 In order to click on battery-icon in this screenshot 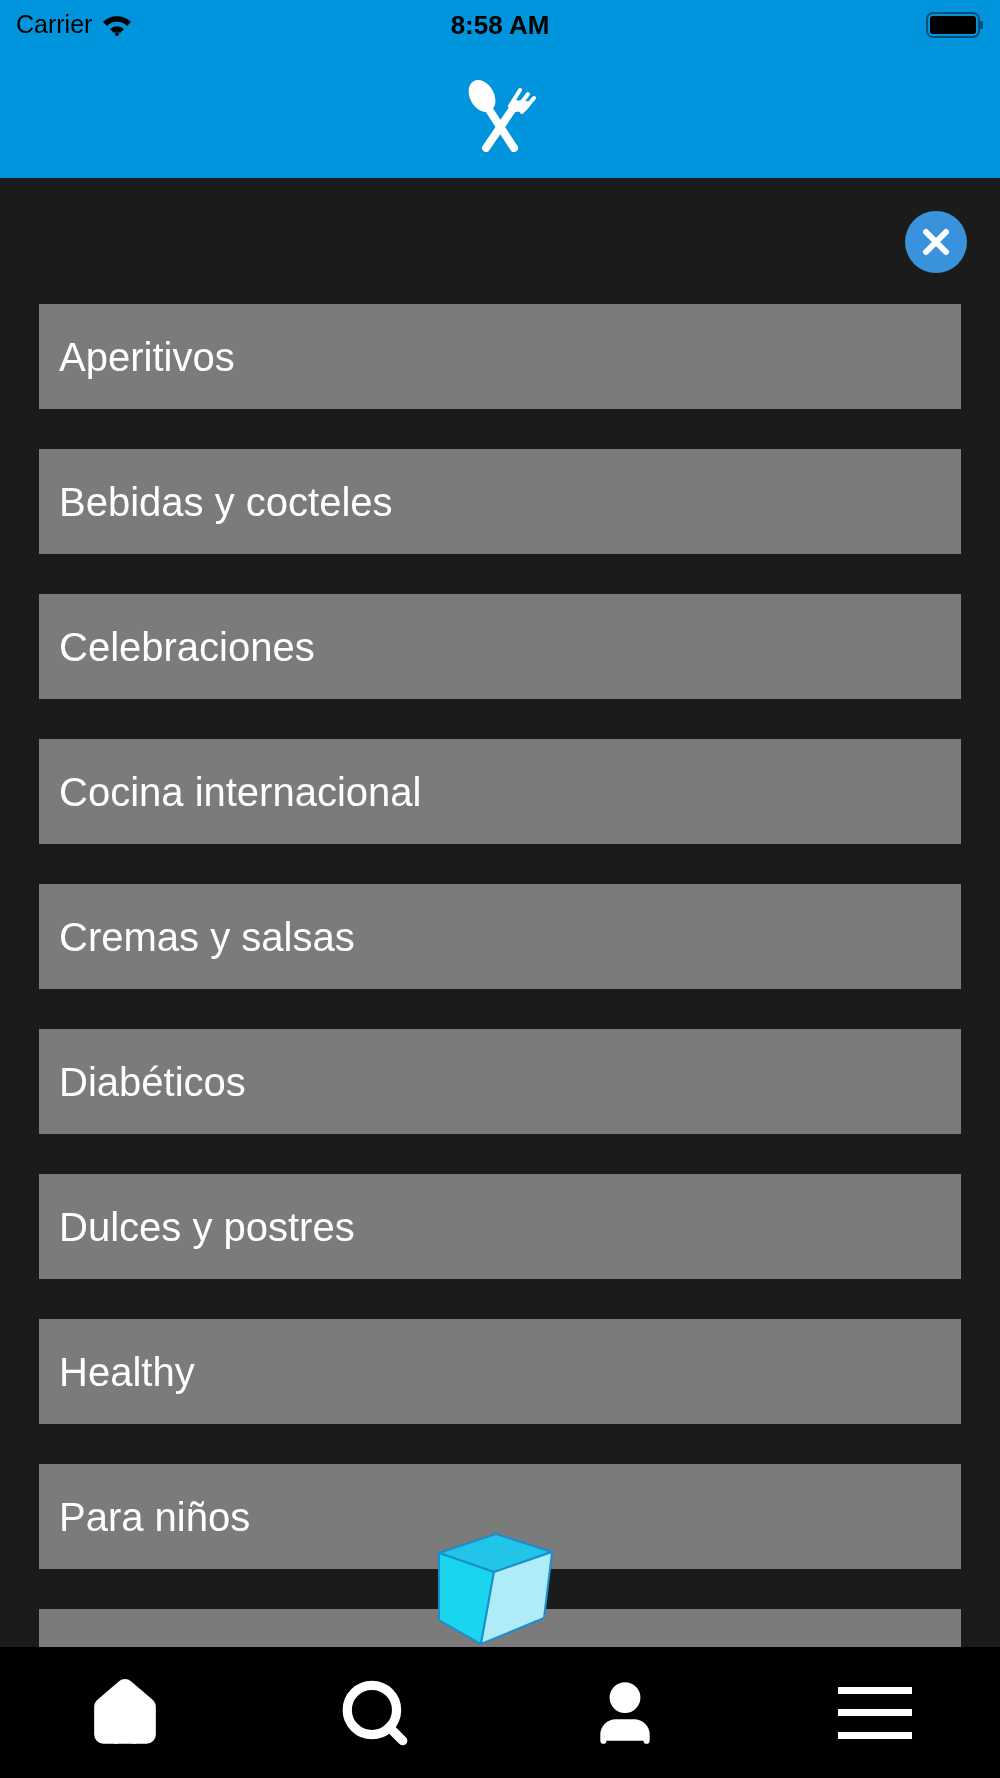, I will do `click(955, 25)`.